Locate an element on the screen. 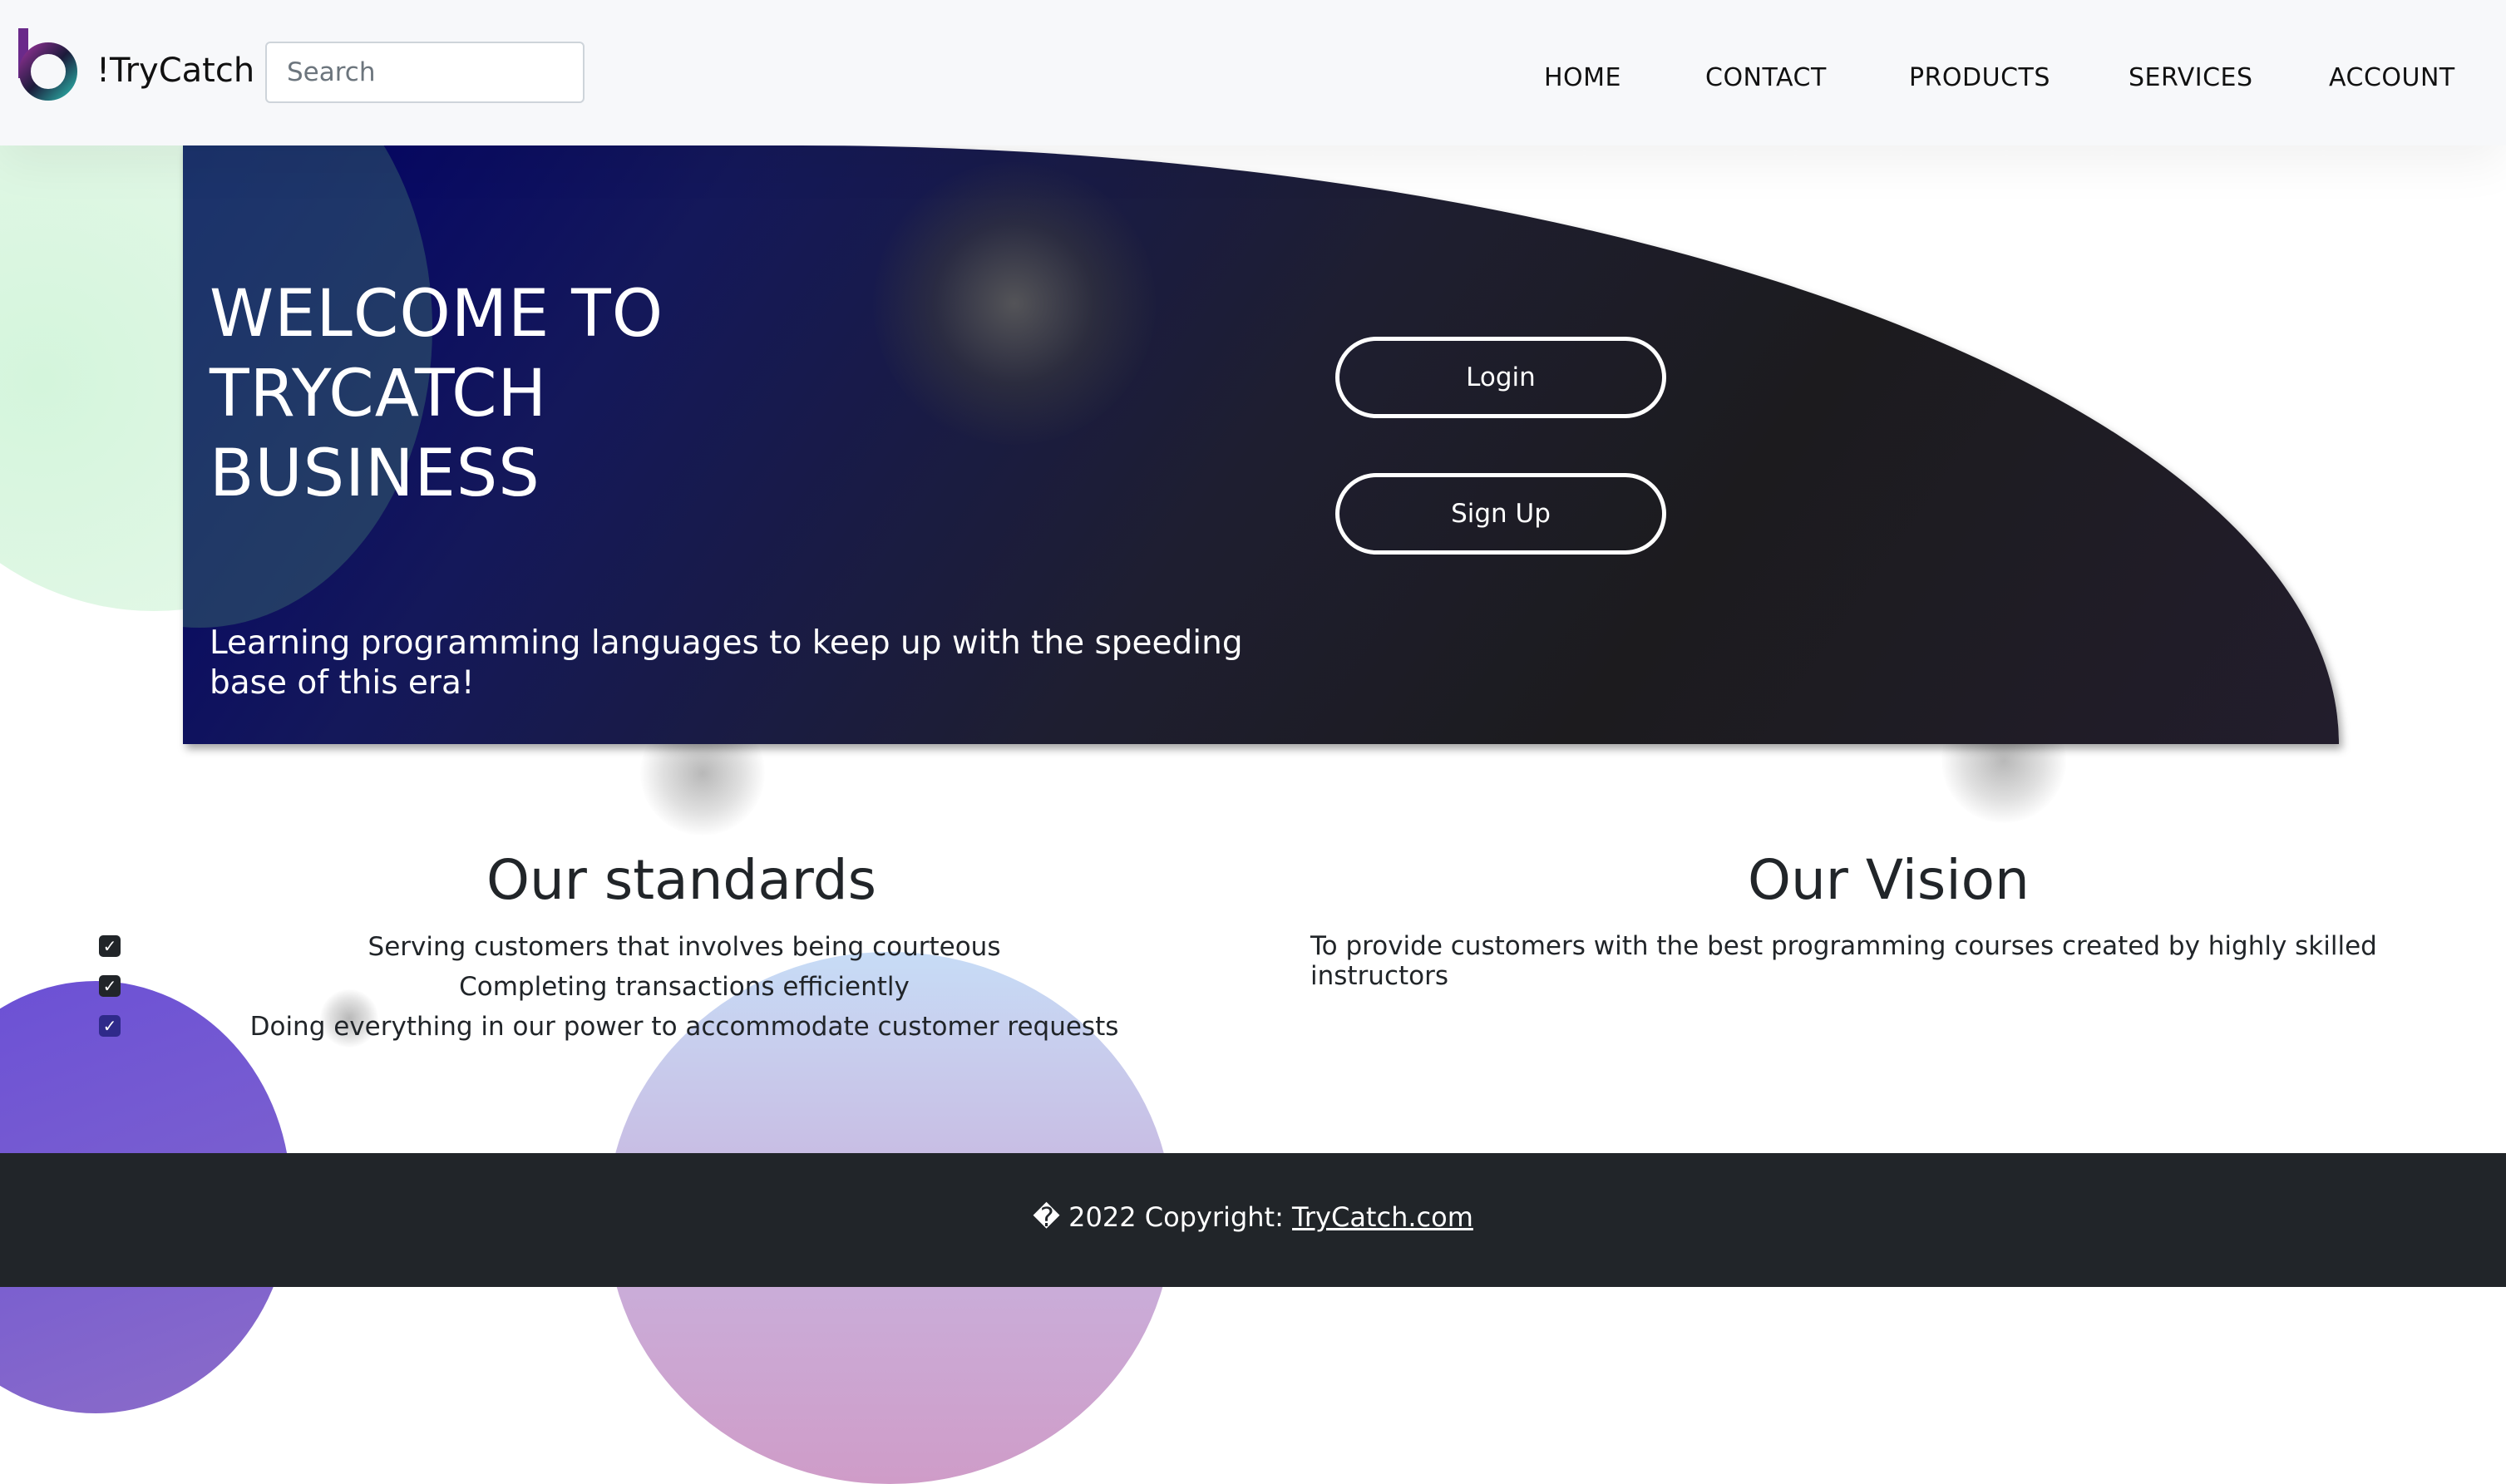 The image size is (2506, 1484). footer: � 2022 Copyright: TryCatch.com is located at coordinates (1253, 1220).